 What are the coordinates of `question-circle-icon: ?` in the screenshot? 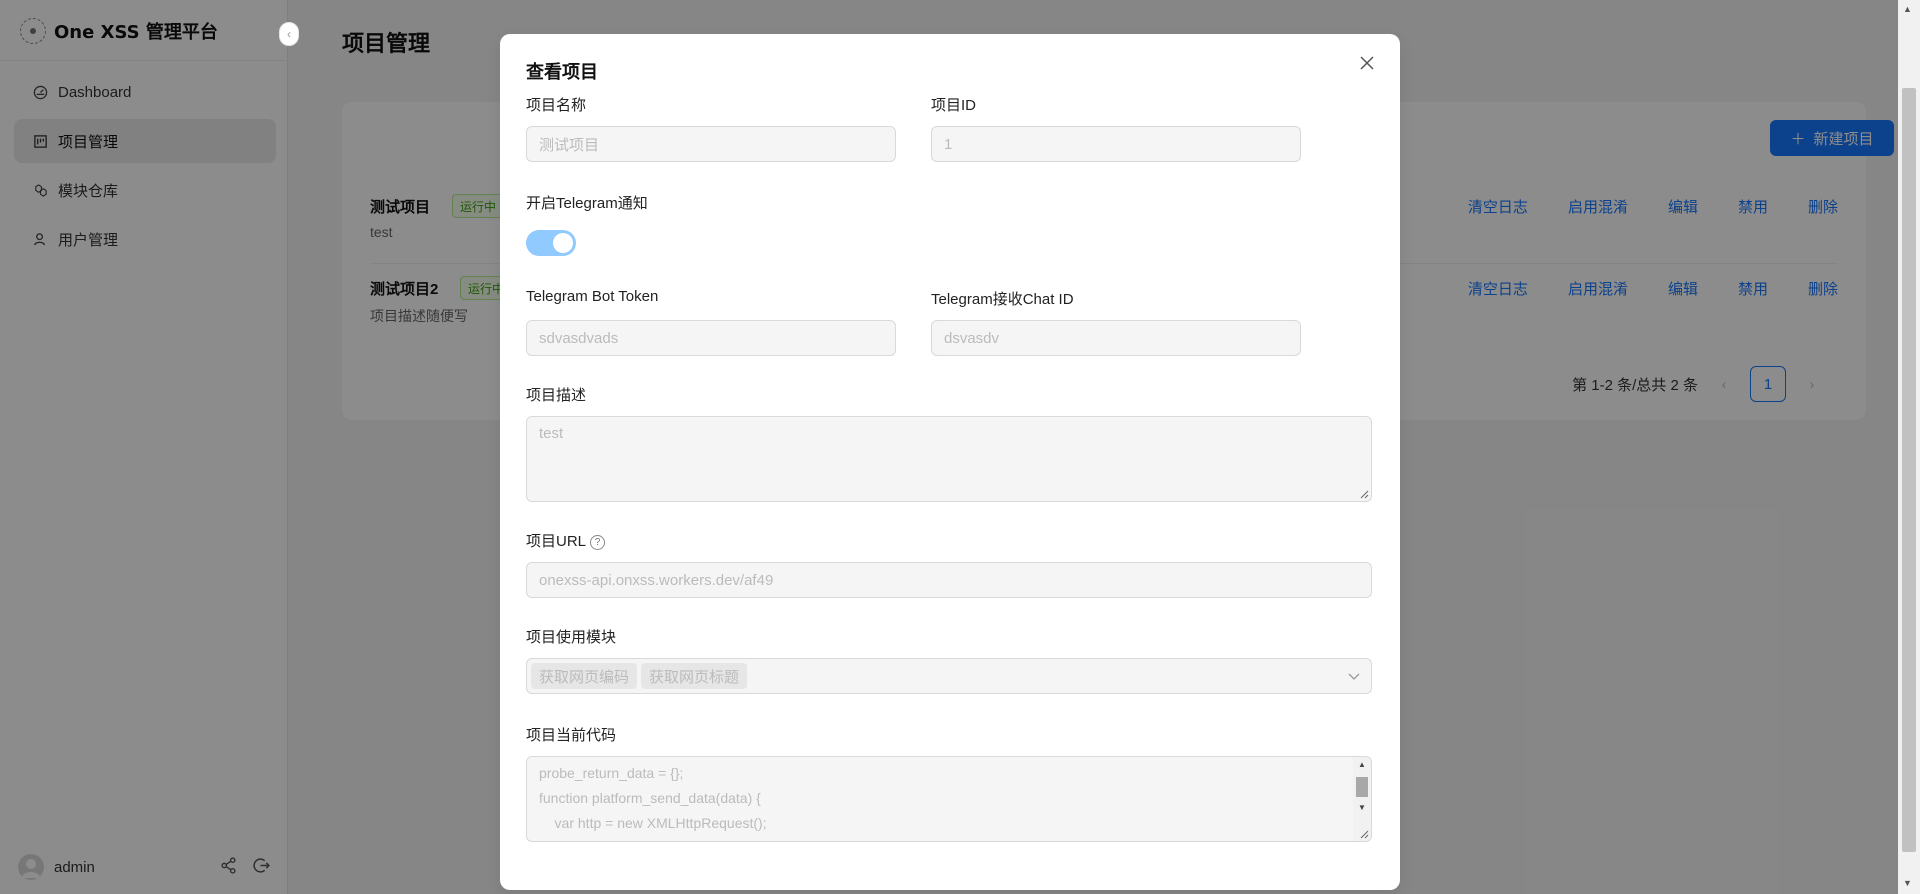 It's located at (598, 542).